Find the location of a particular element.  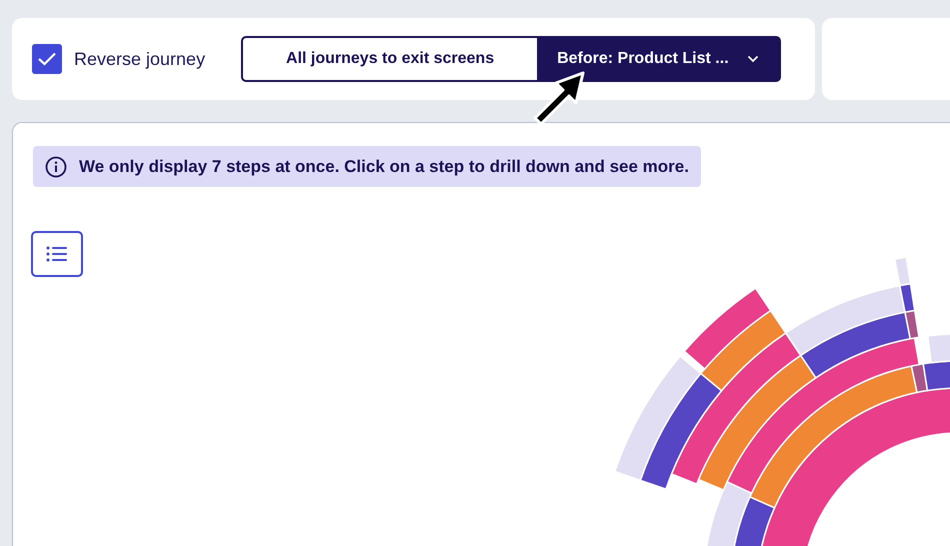

journey-mode-button: All journeys to exit screens is located at coordinates (390, 59).